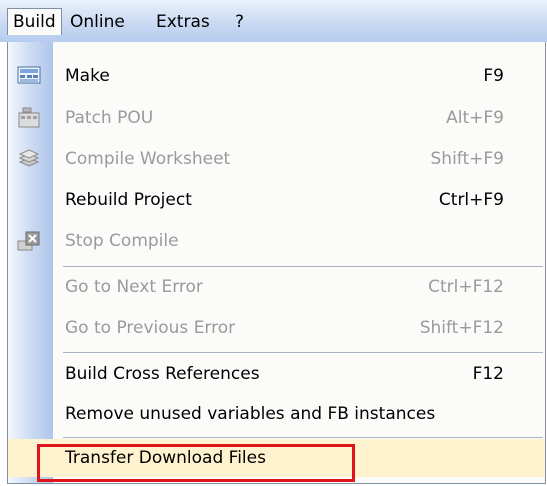 The width and height of the screenshot is (547, 486). I want to click on menu-help: ?, so click(239, 22).